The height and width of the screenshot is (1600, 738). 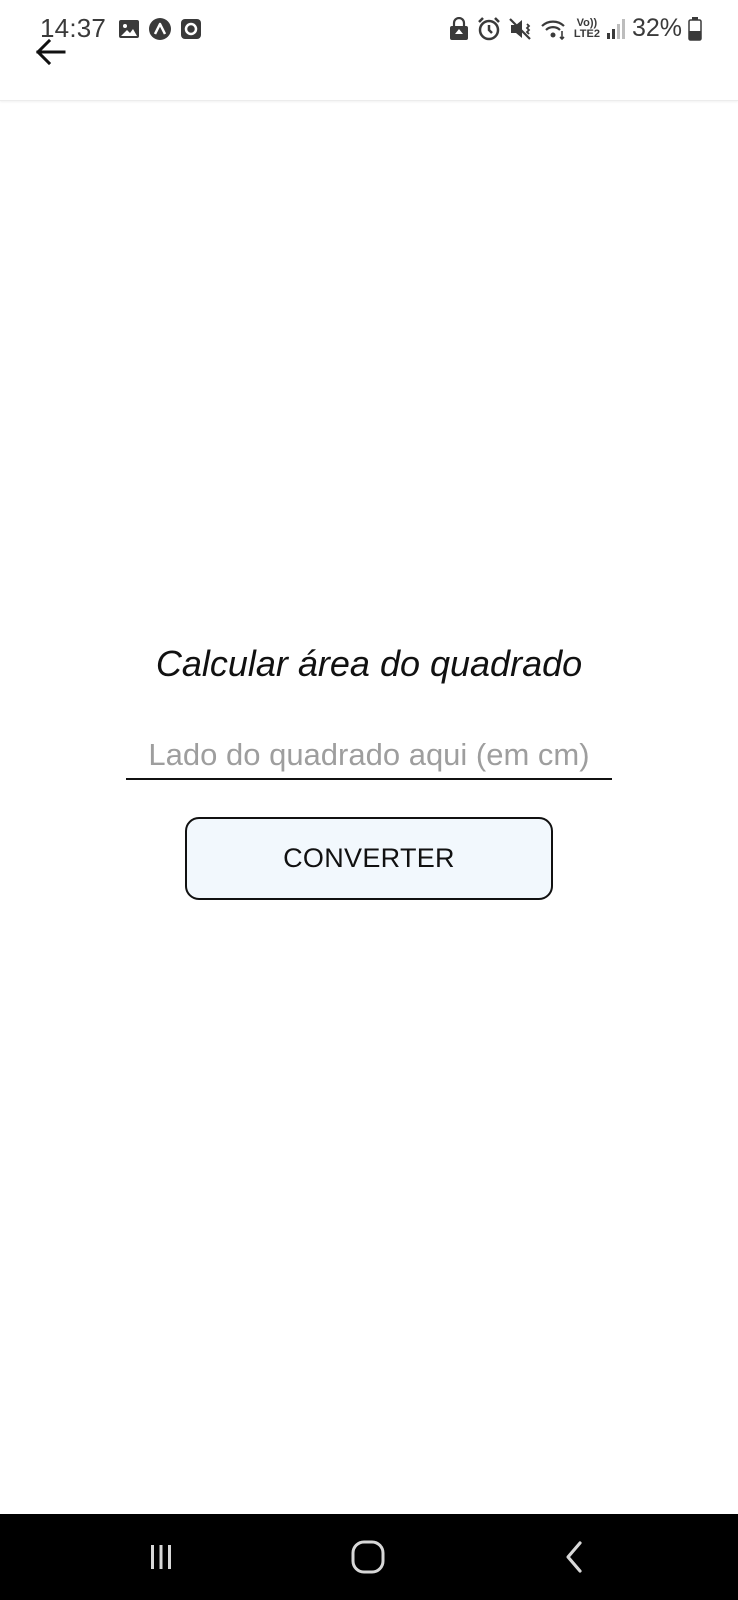 I want to click on sync-icon, so click(x=191, y=29).